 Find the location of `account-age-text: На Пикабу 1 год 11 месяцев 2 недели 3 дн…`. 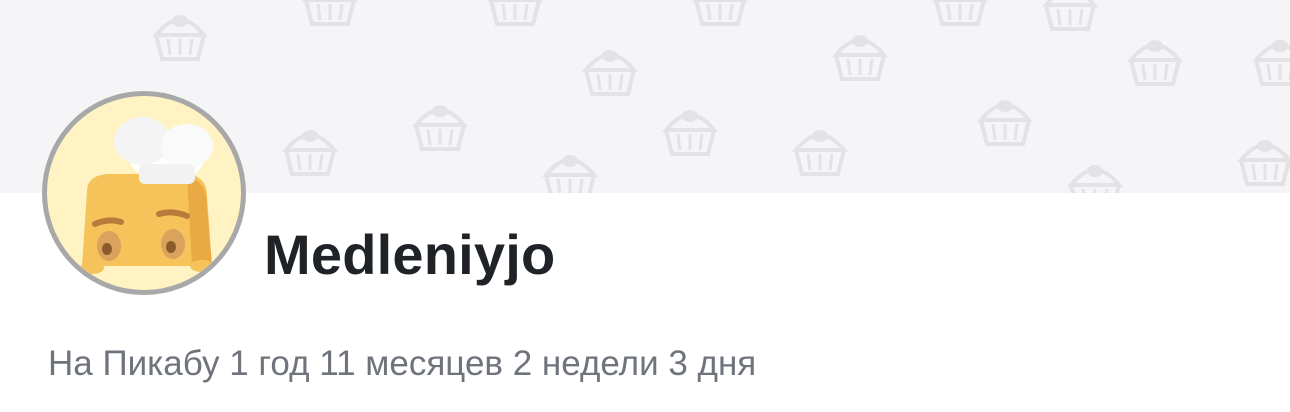

account-age-text: На Пикабу 1 год 11 месяцев 2 недели 3 дн… is located at coordinates (402, 363).